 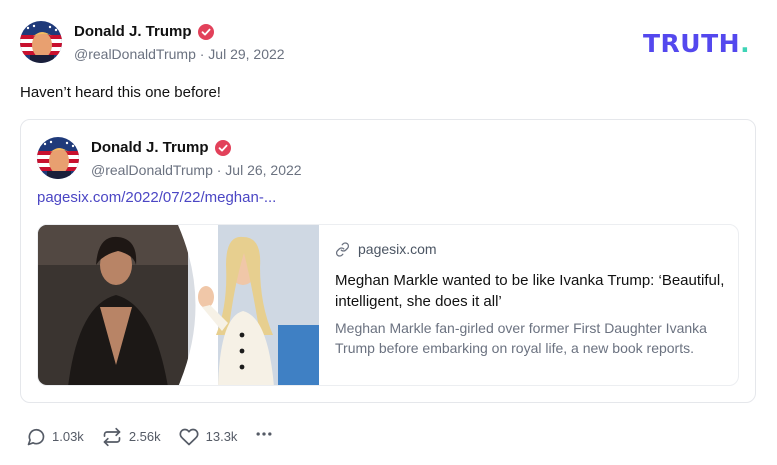 I want to click on retruth-count: 2.56k, so click(x=144, y=436).